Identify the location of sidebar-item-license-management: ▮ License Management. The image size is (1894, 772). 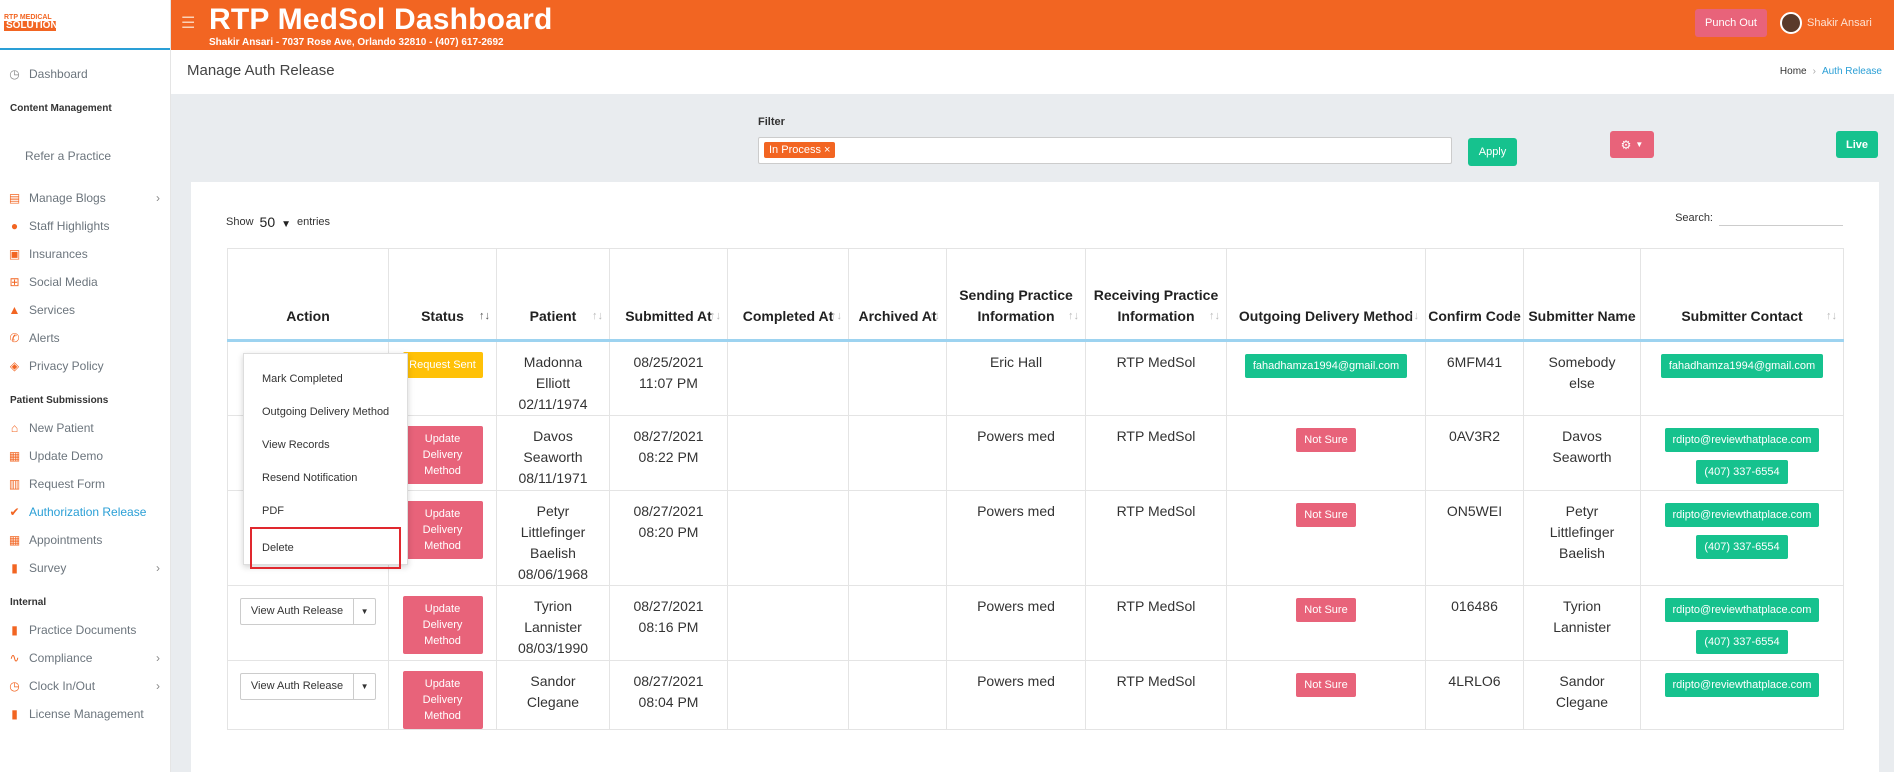
(85, 714).